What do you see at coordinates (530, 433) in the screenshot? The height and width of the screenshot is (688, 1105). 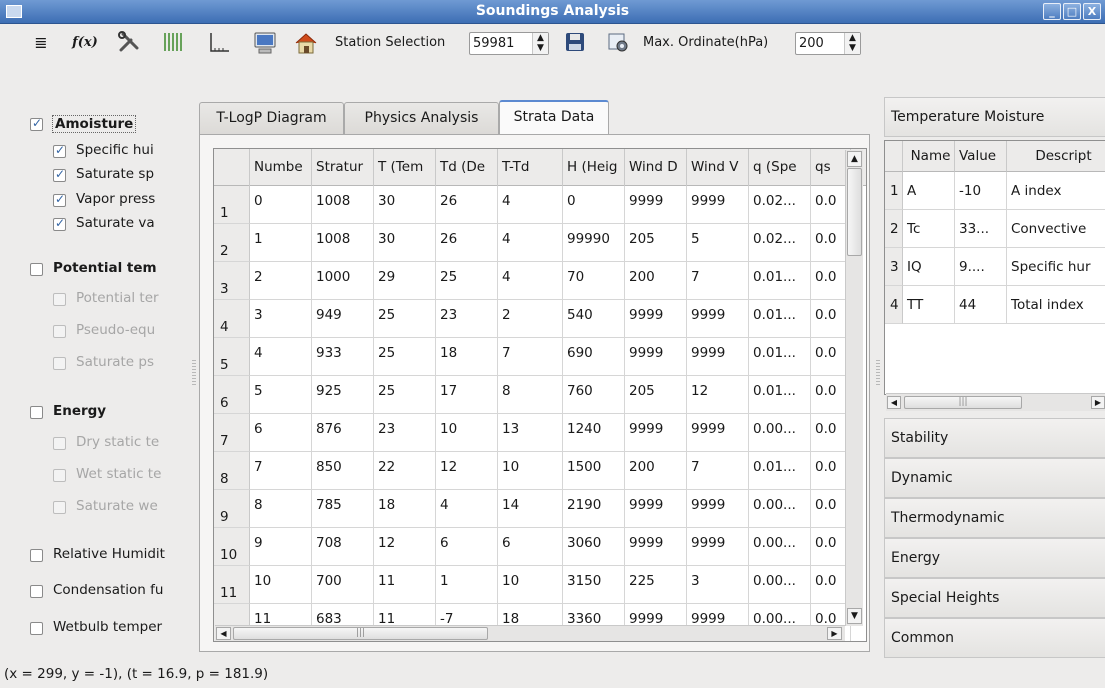 I see `table-cell: 13` at bounding box center [530, 433].